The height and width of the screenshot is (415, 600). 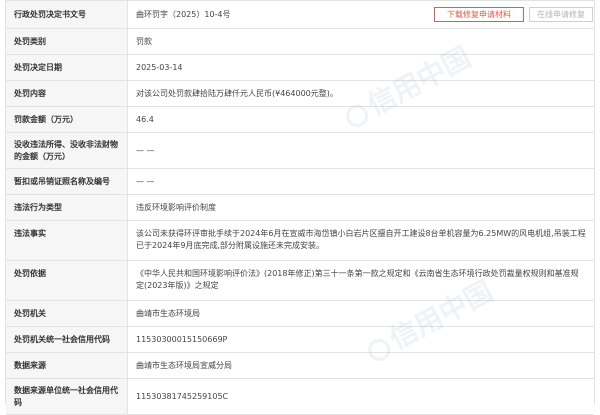 I want to click on label-penalty-category: 处罚类别, so click(x=67, y=41).